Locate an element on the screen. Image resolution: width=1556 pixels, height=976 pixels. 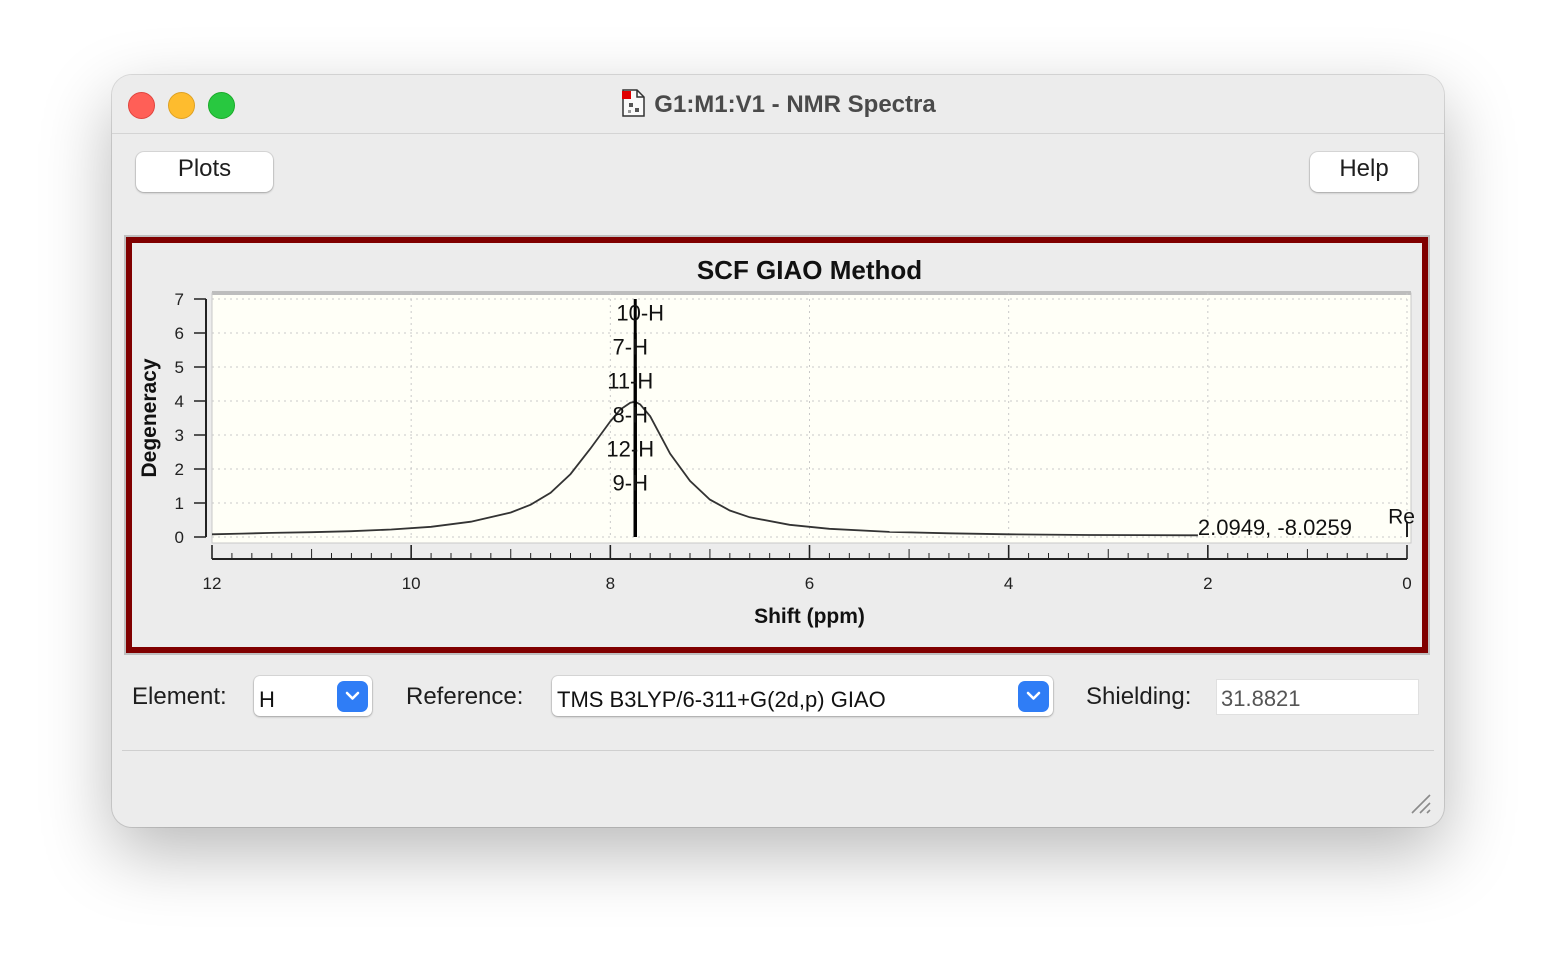
reference-select: TMS B3LYP/6-311+G(2d,p) GIAO is located at coordinates (802, 696).